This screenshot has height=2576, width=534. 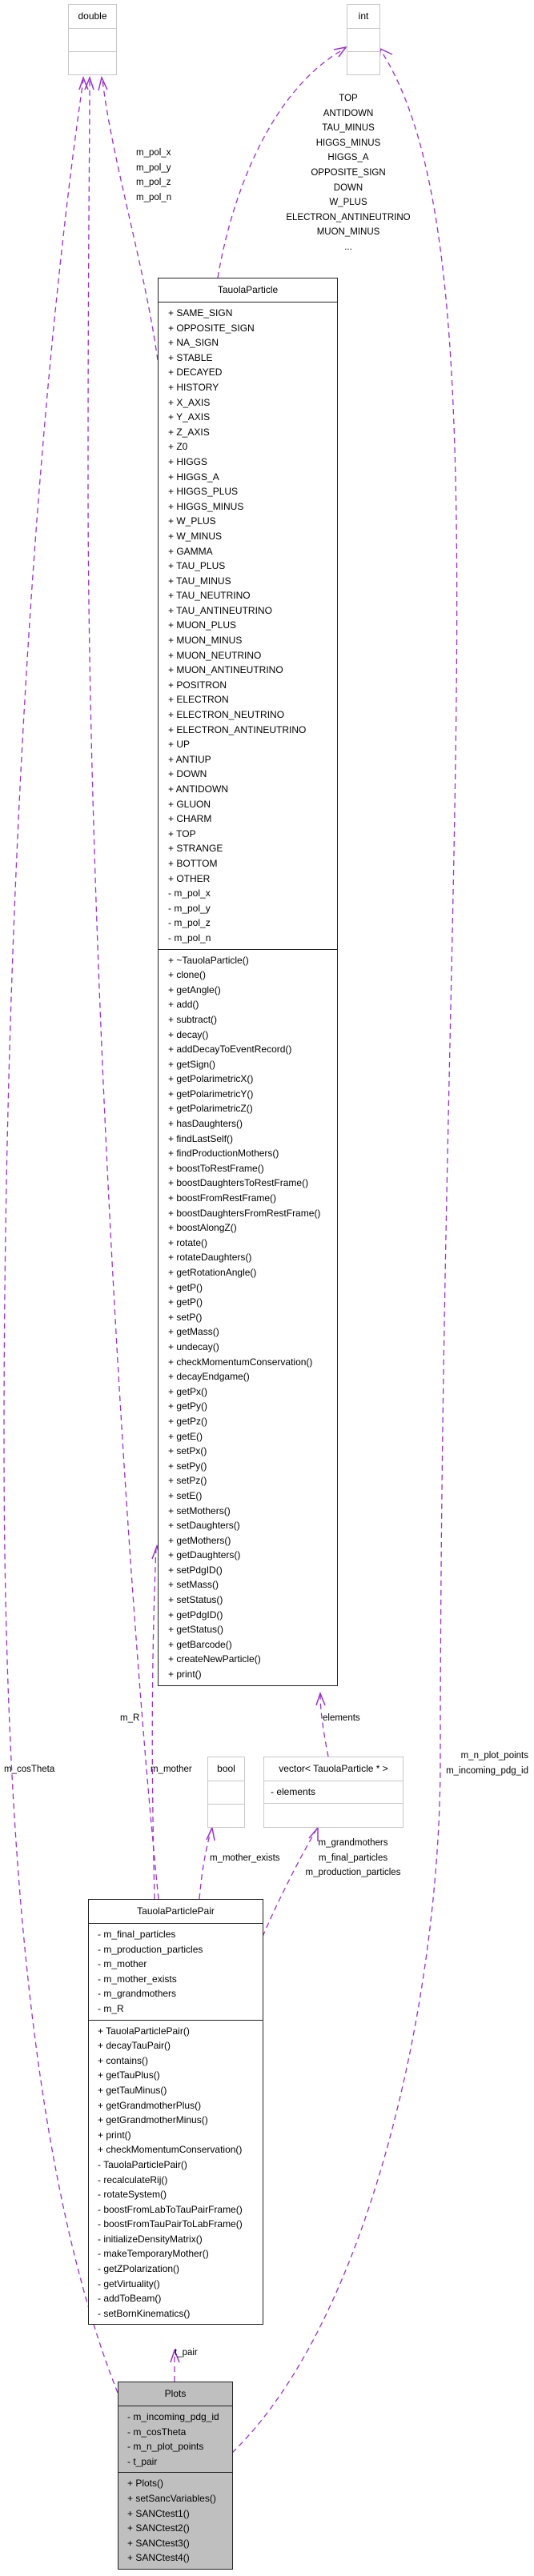 What do you see at coordinates (200, 1644) in the screenshot?
I see `method-item: + getBarcode()` at bounding box center [200, 1644].